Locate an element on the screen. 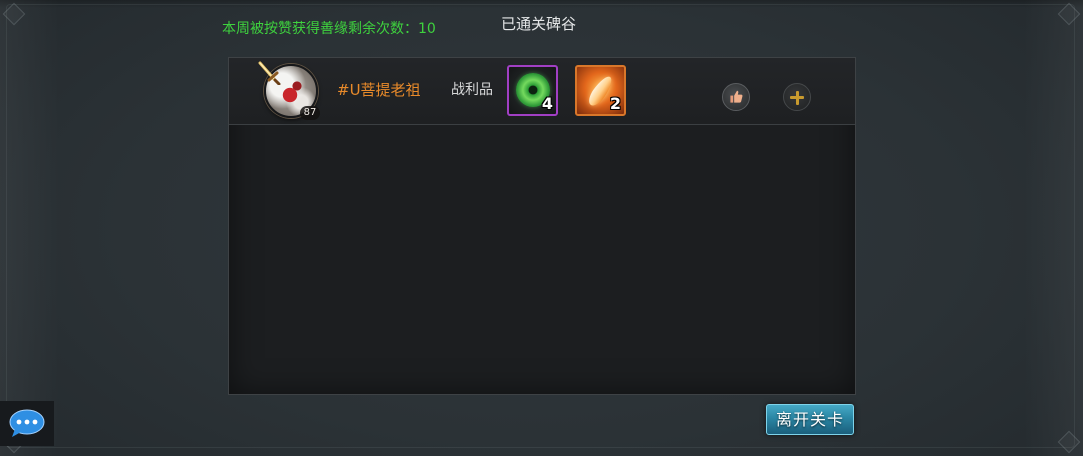 This screenshot has height=456, width=1083. level-badge: 87 is located at coordinates (310, 113).